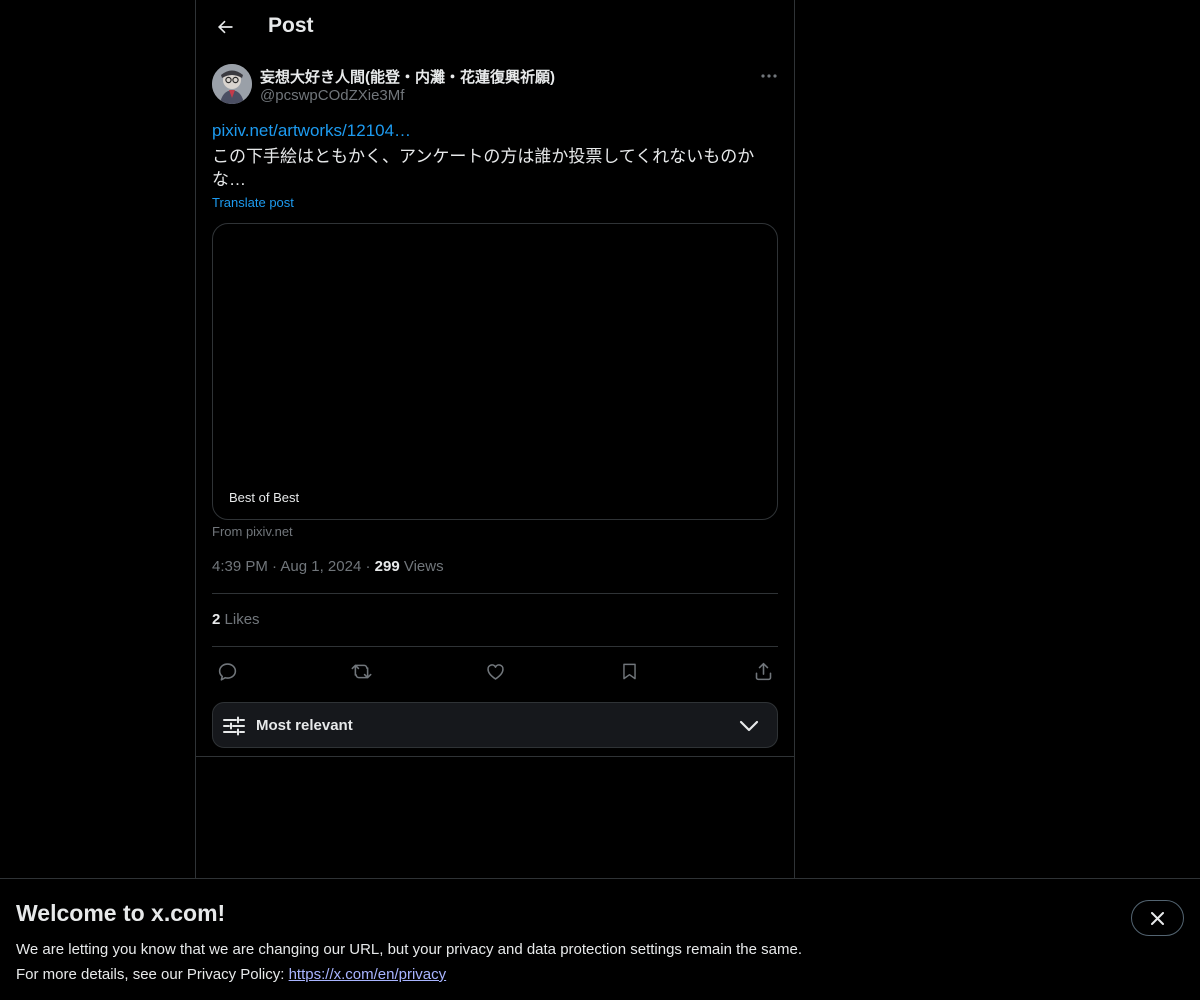 The image size is (1200, 1000). I want to click on more-options-button, so click(769, 76).